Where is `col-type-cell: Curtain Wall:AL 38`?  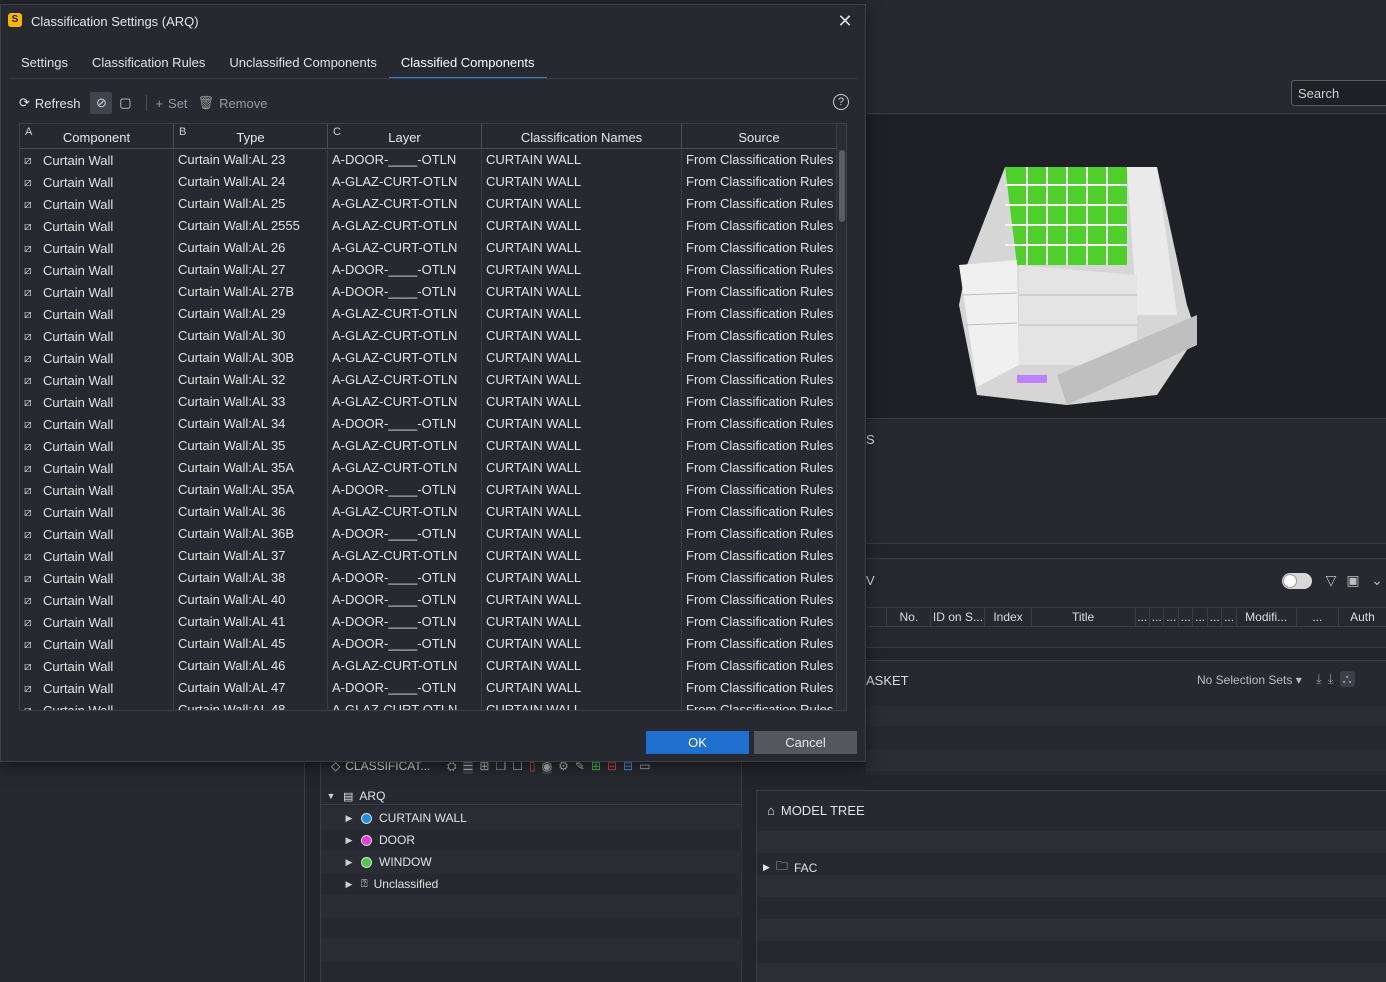
col-type-cell: Curtain Wall:AL 38 is located at coordinates (251, 578).